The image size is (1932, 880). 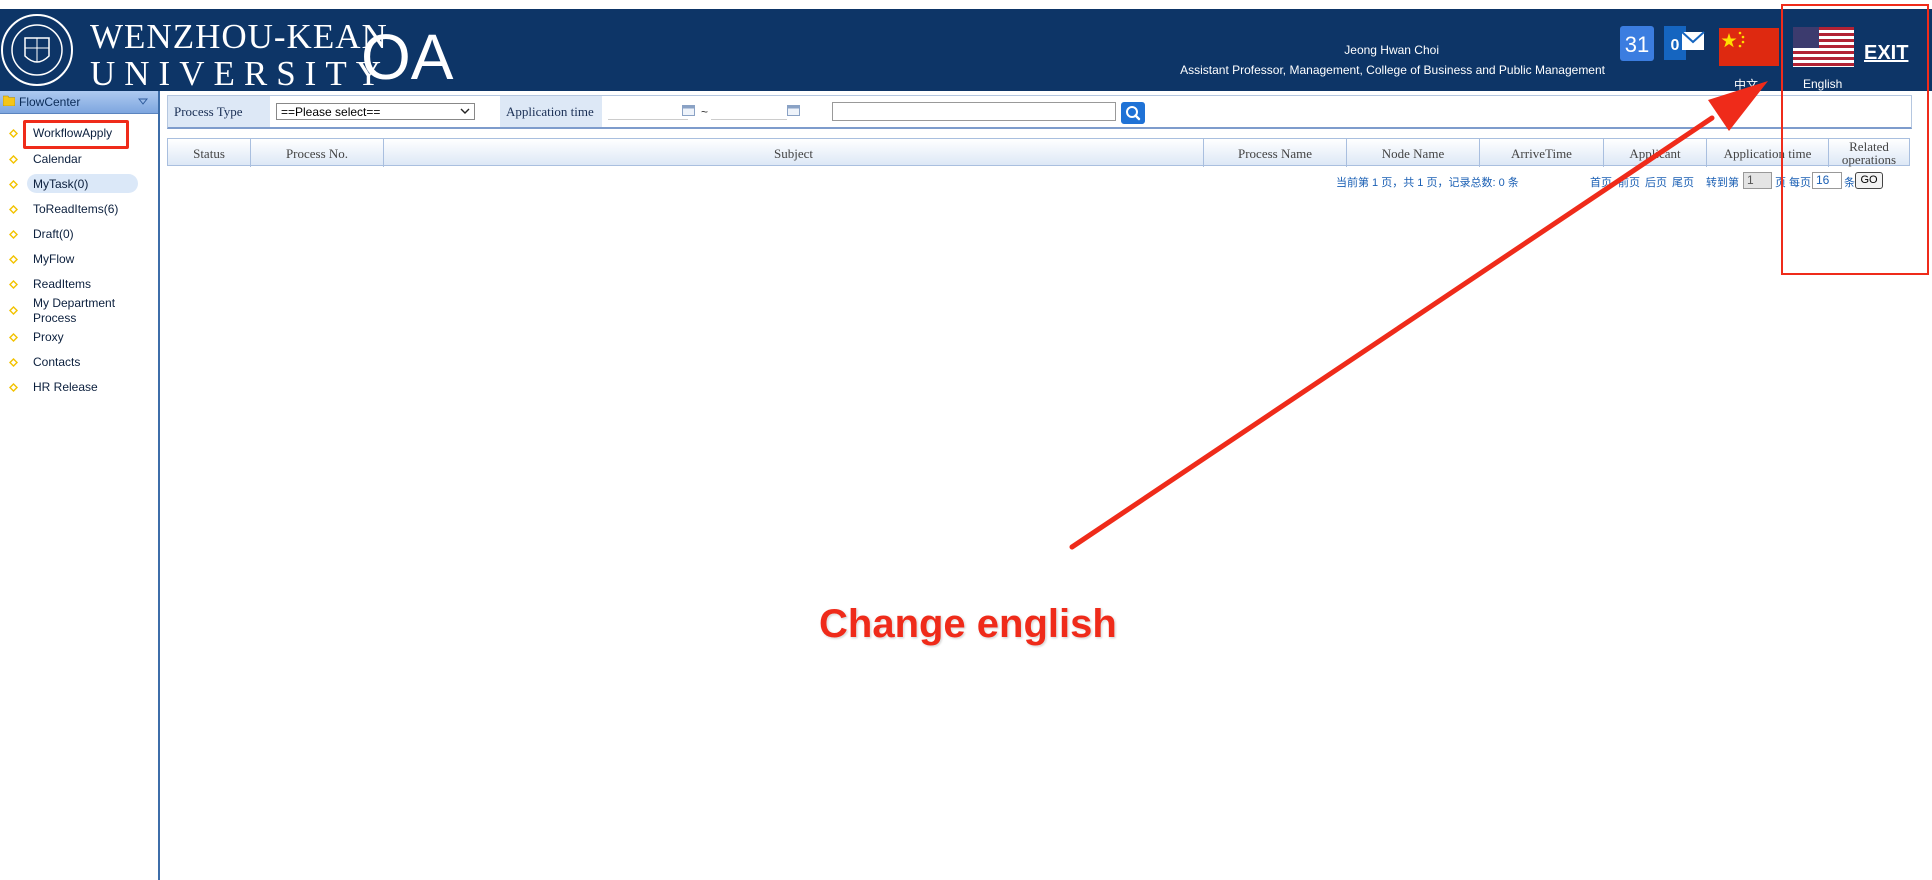 I want to click on wordmark-line1: WENZHOU-KEAN, so click(x=239, y=36).